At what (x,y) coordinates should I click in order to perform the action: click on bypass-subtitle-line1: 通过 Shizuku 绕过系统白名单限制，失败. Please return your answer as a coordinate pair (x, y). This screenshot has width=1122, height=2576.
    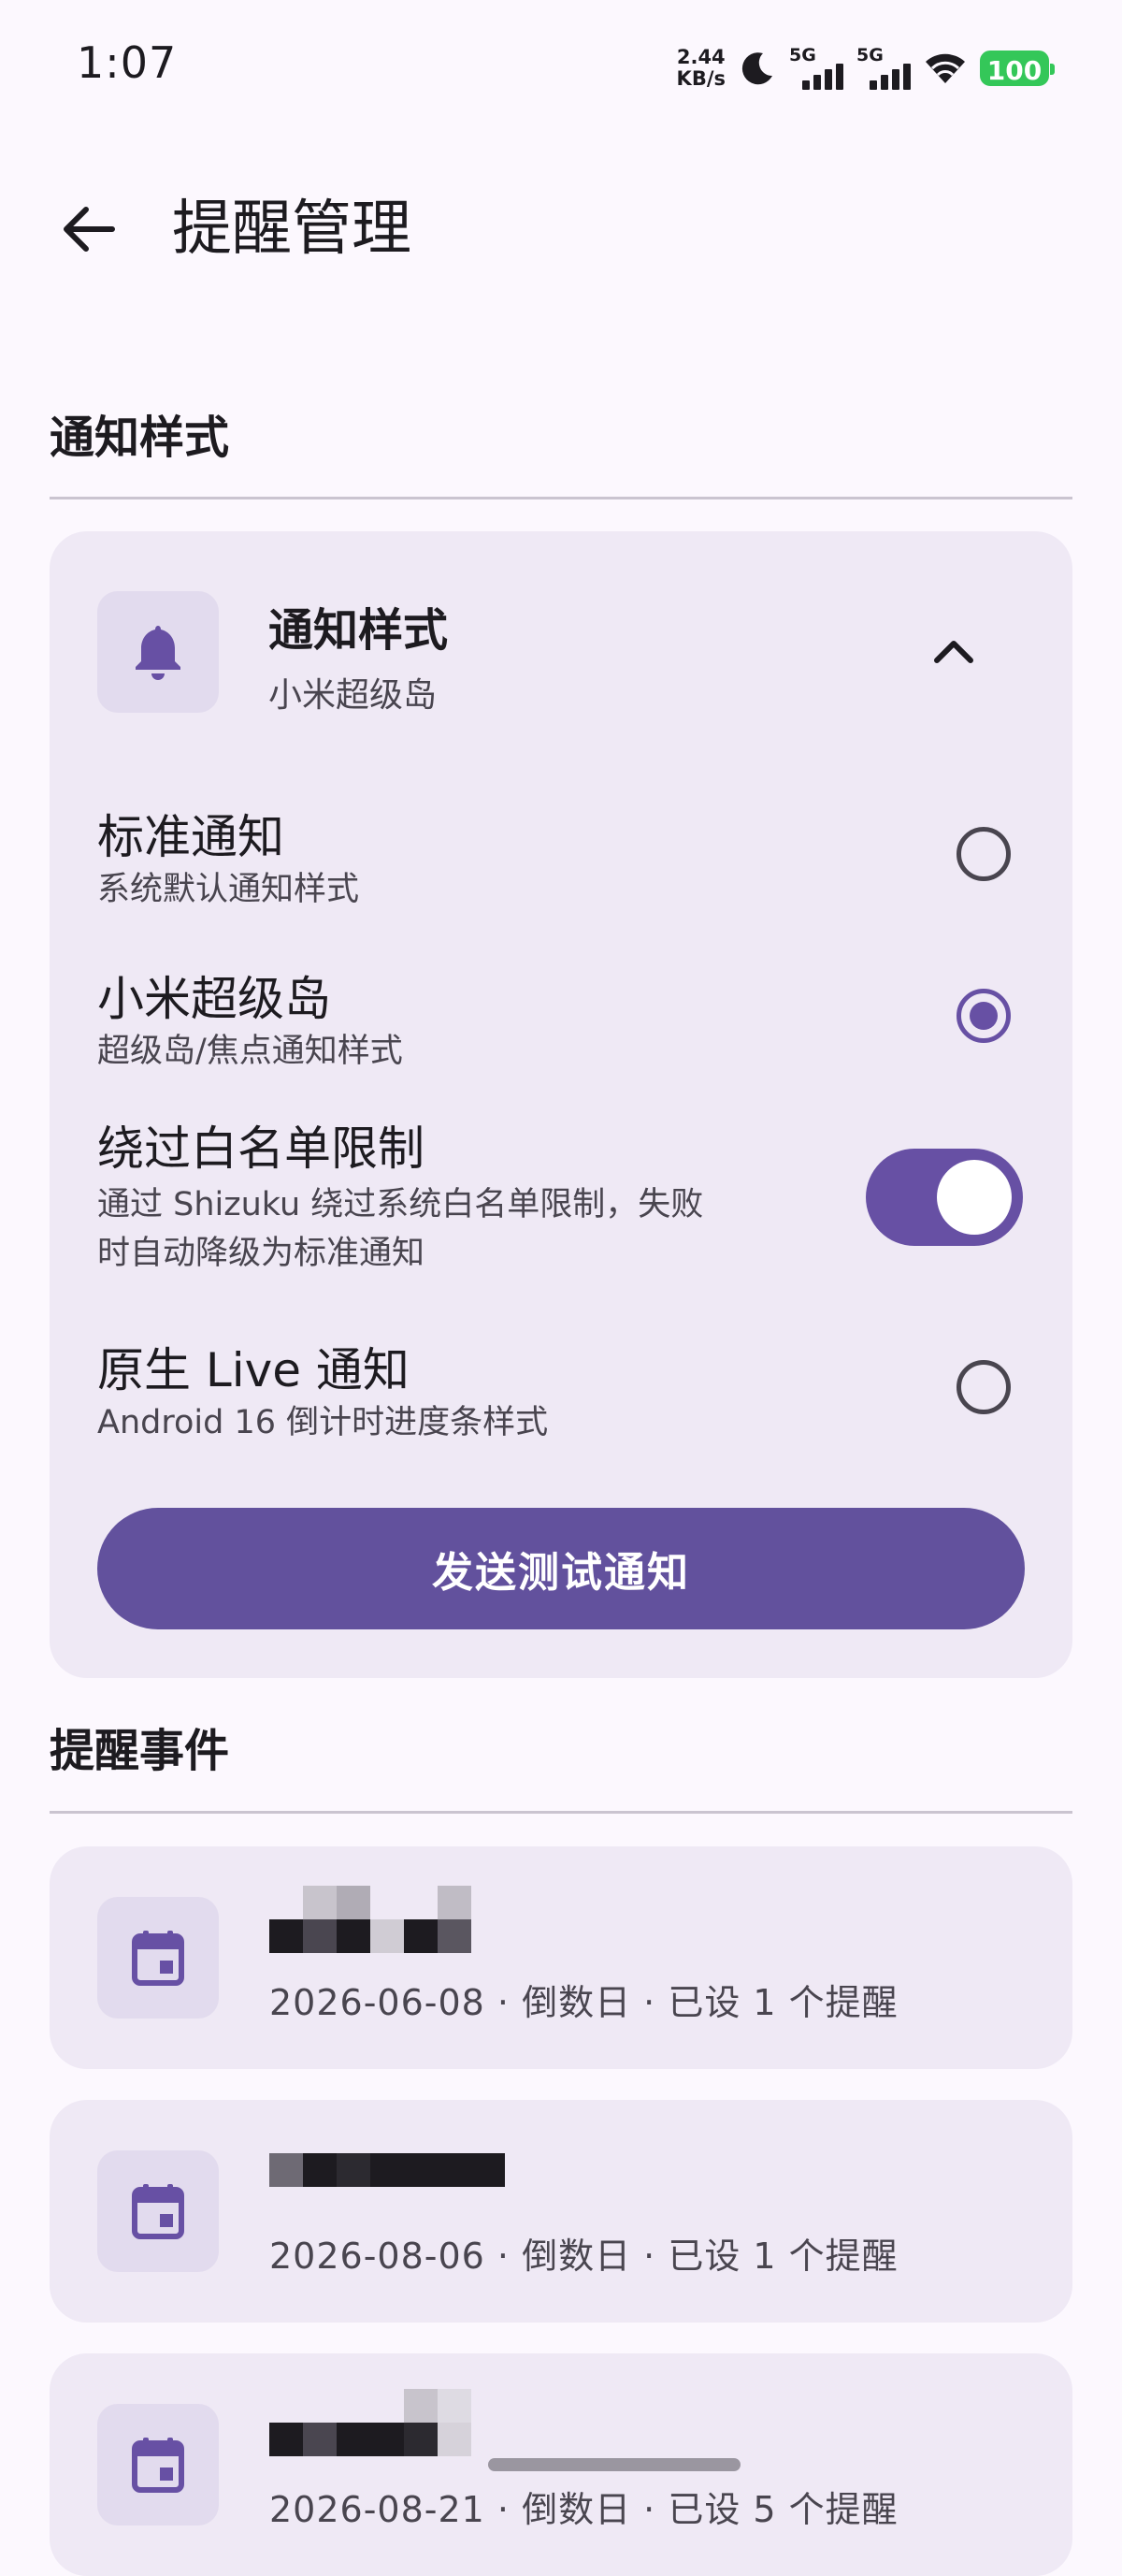
    Looking at the image, I should click on (401, 1204).